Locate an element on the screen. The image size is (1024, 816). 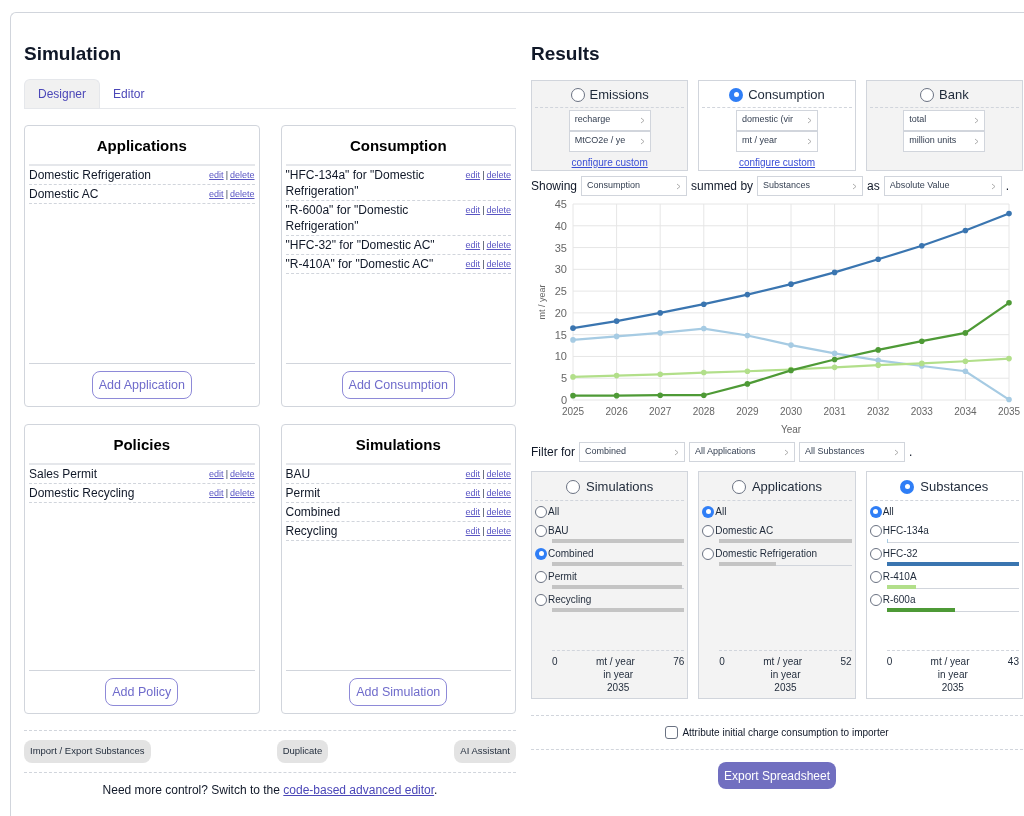
filter-option-label: Domestic Refrigeration is located at coordinates (766, 554).